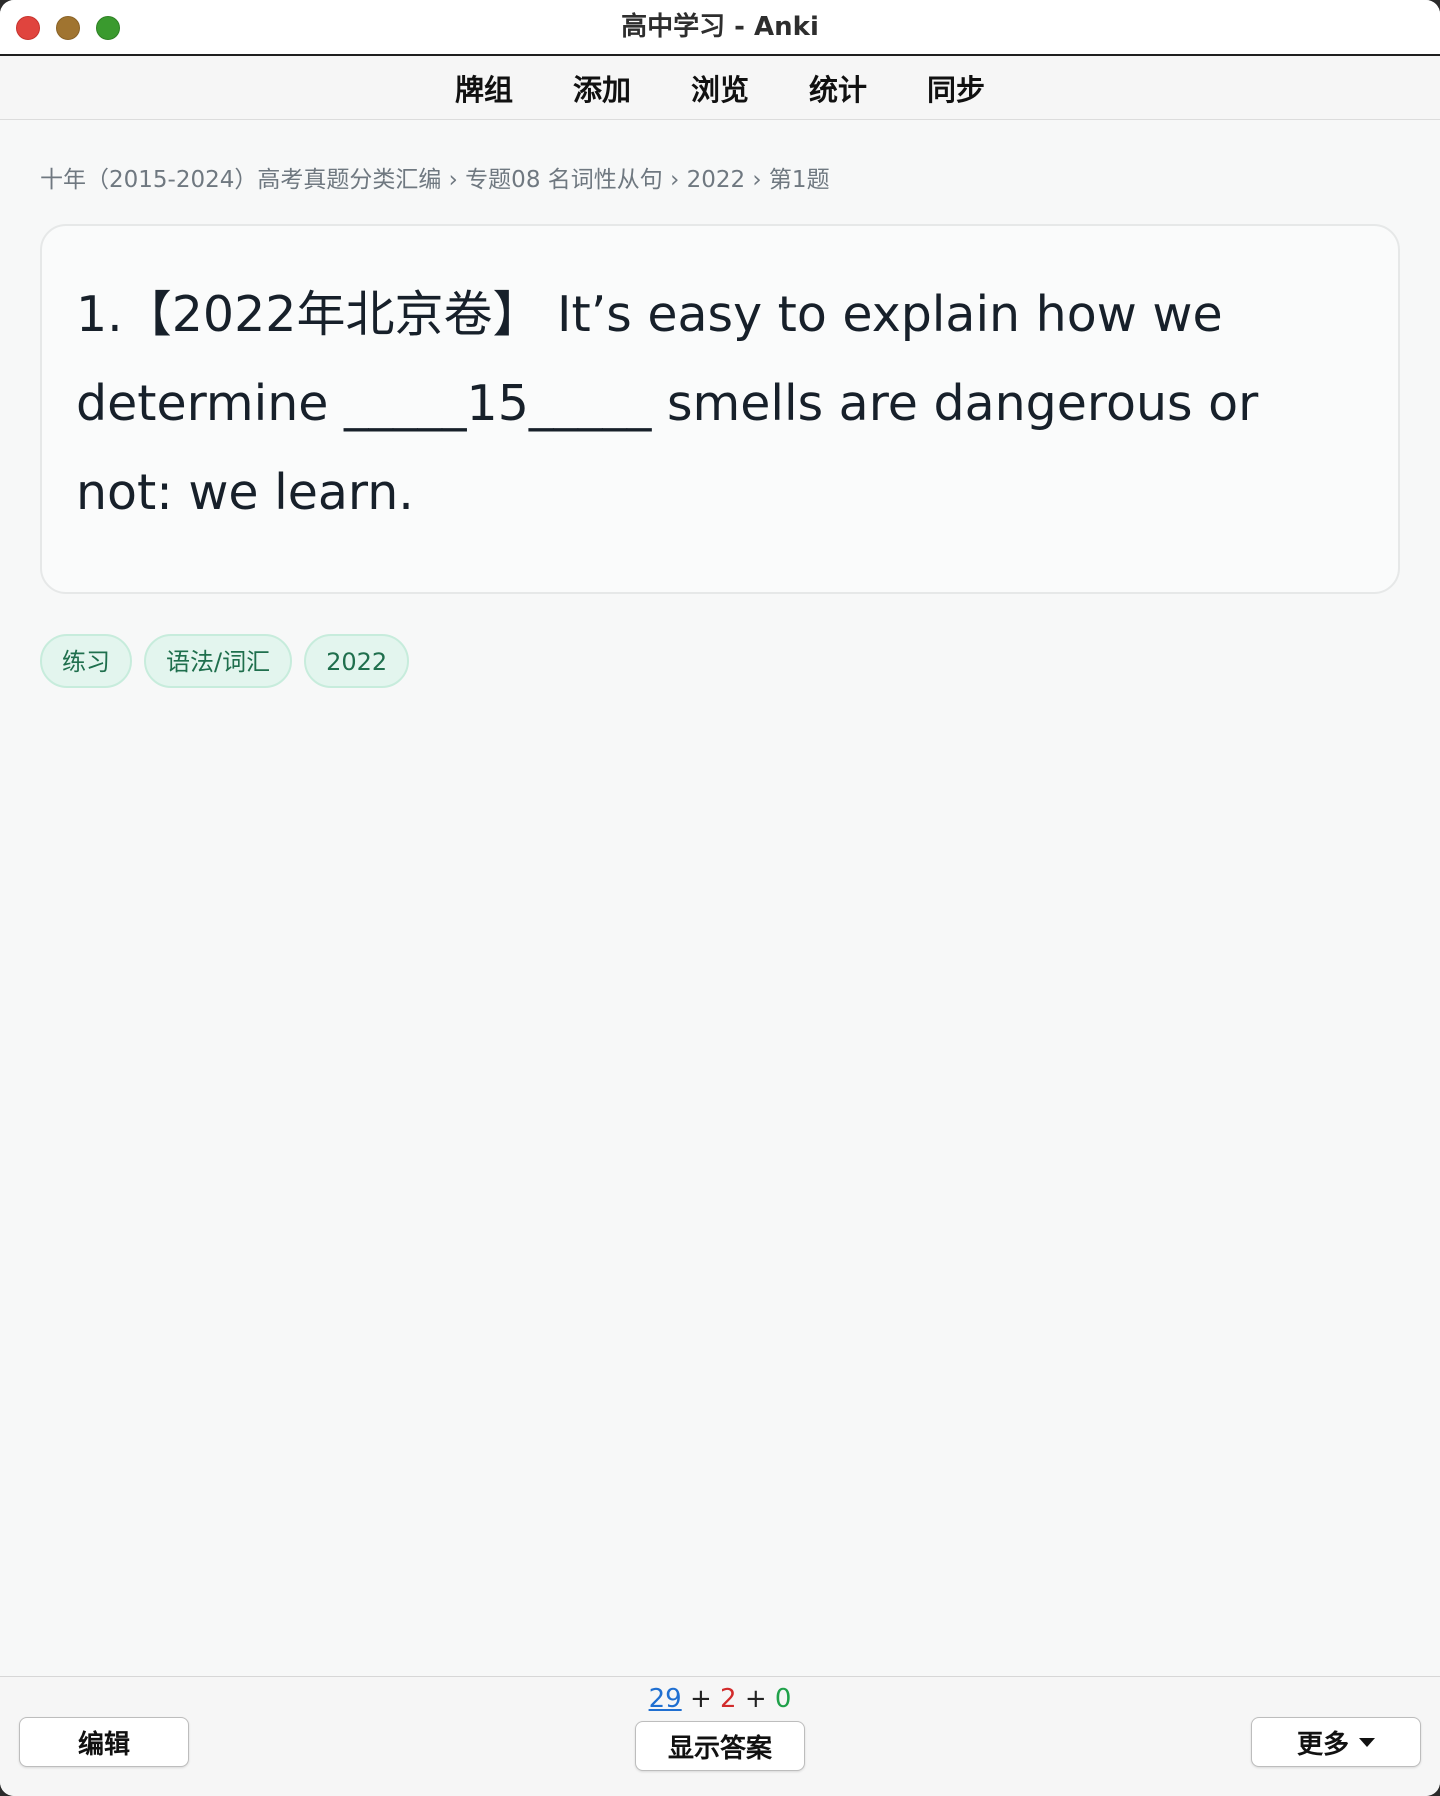 This screenshot has height=1796, width=1440. I want to click on edit-button: 编辑, so click(104, 1742).